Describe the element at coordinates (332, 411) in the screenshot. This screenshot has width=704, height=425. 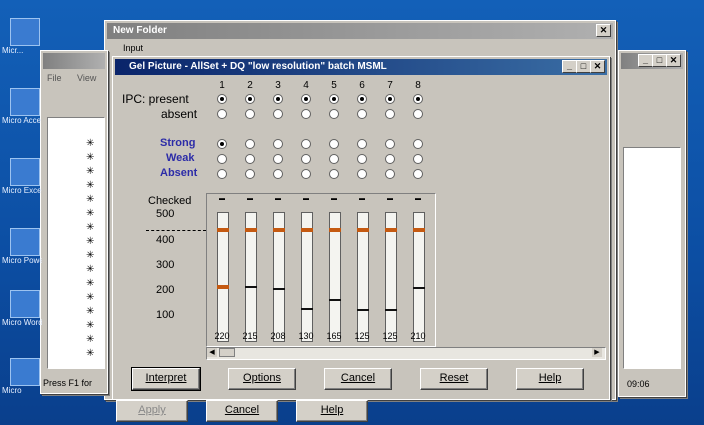
I see `bottom-help-button: Help` at that location.